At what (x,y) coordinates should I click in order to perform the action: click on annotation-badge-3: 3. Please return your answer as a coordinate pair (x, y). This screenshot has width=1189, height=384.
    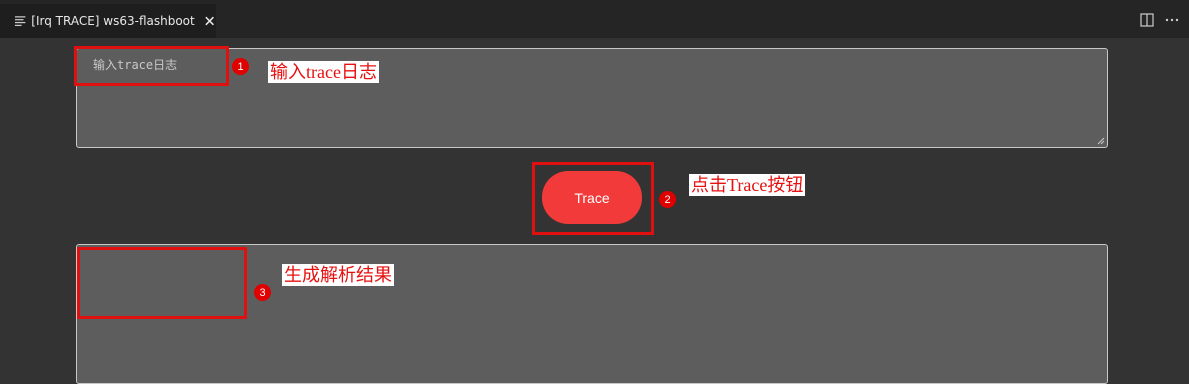
    Looking at the image, I should click on (262, 292).